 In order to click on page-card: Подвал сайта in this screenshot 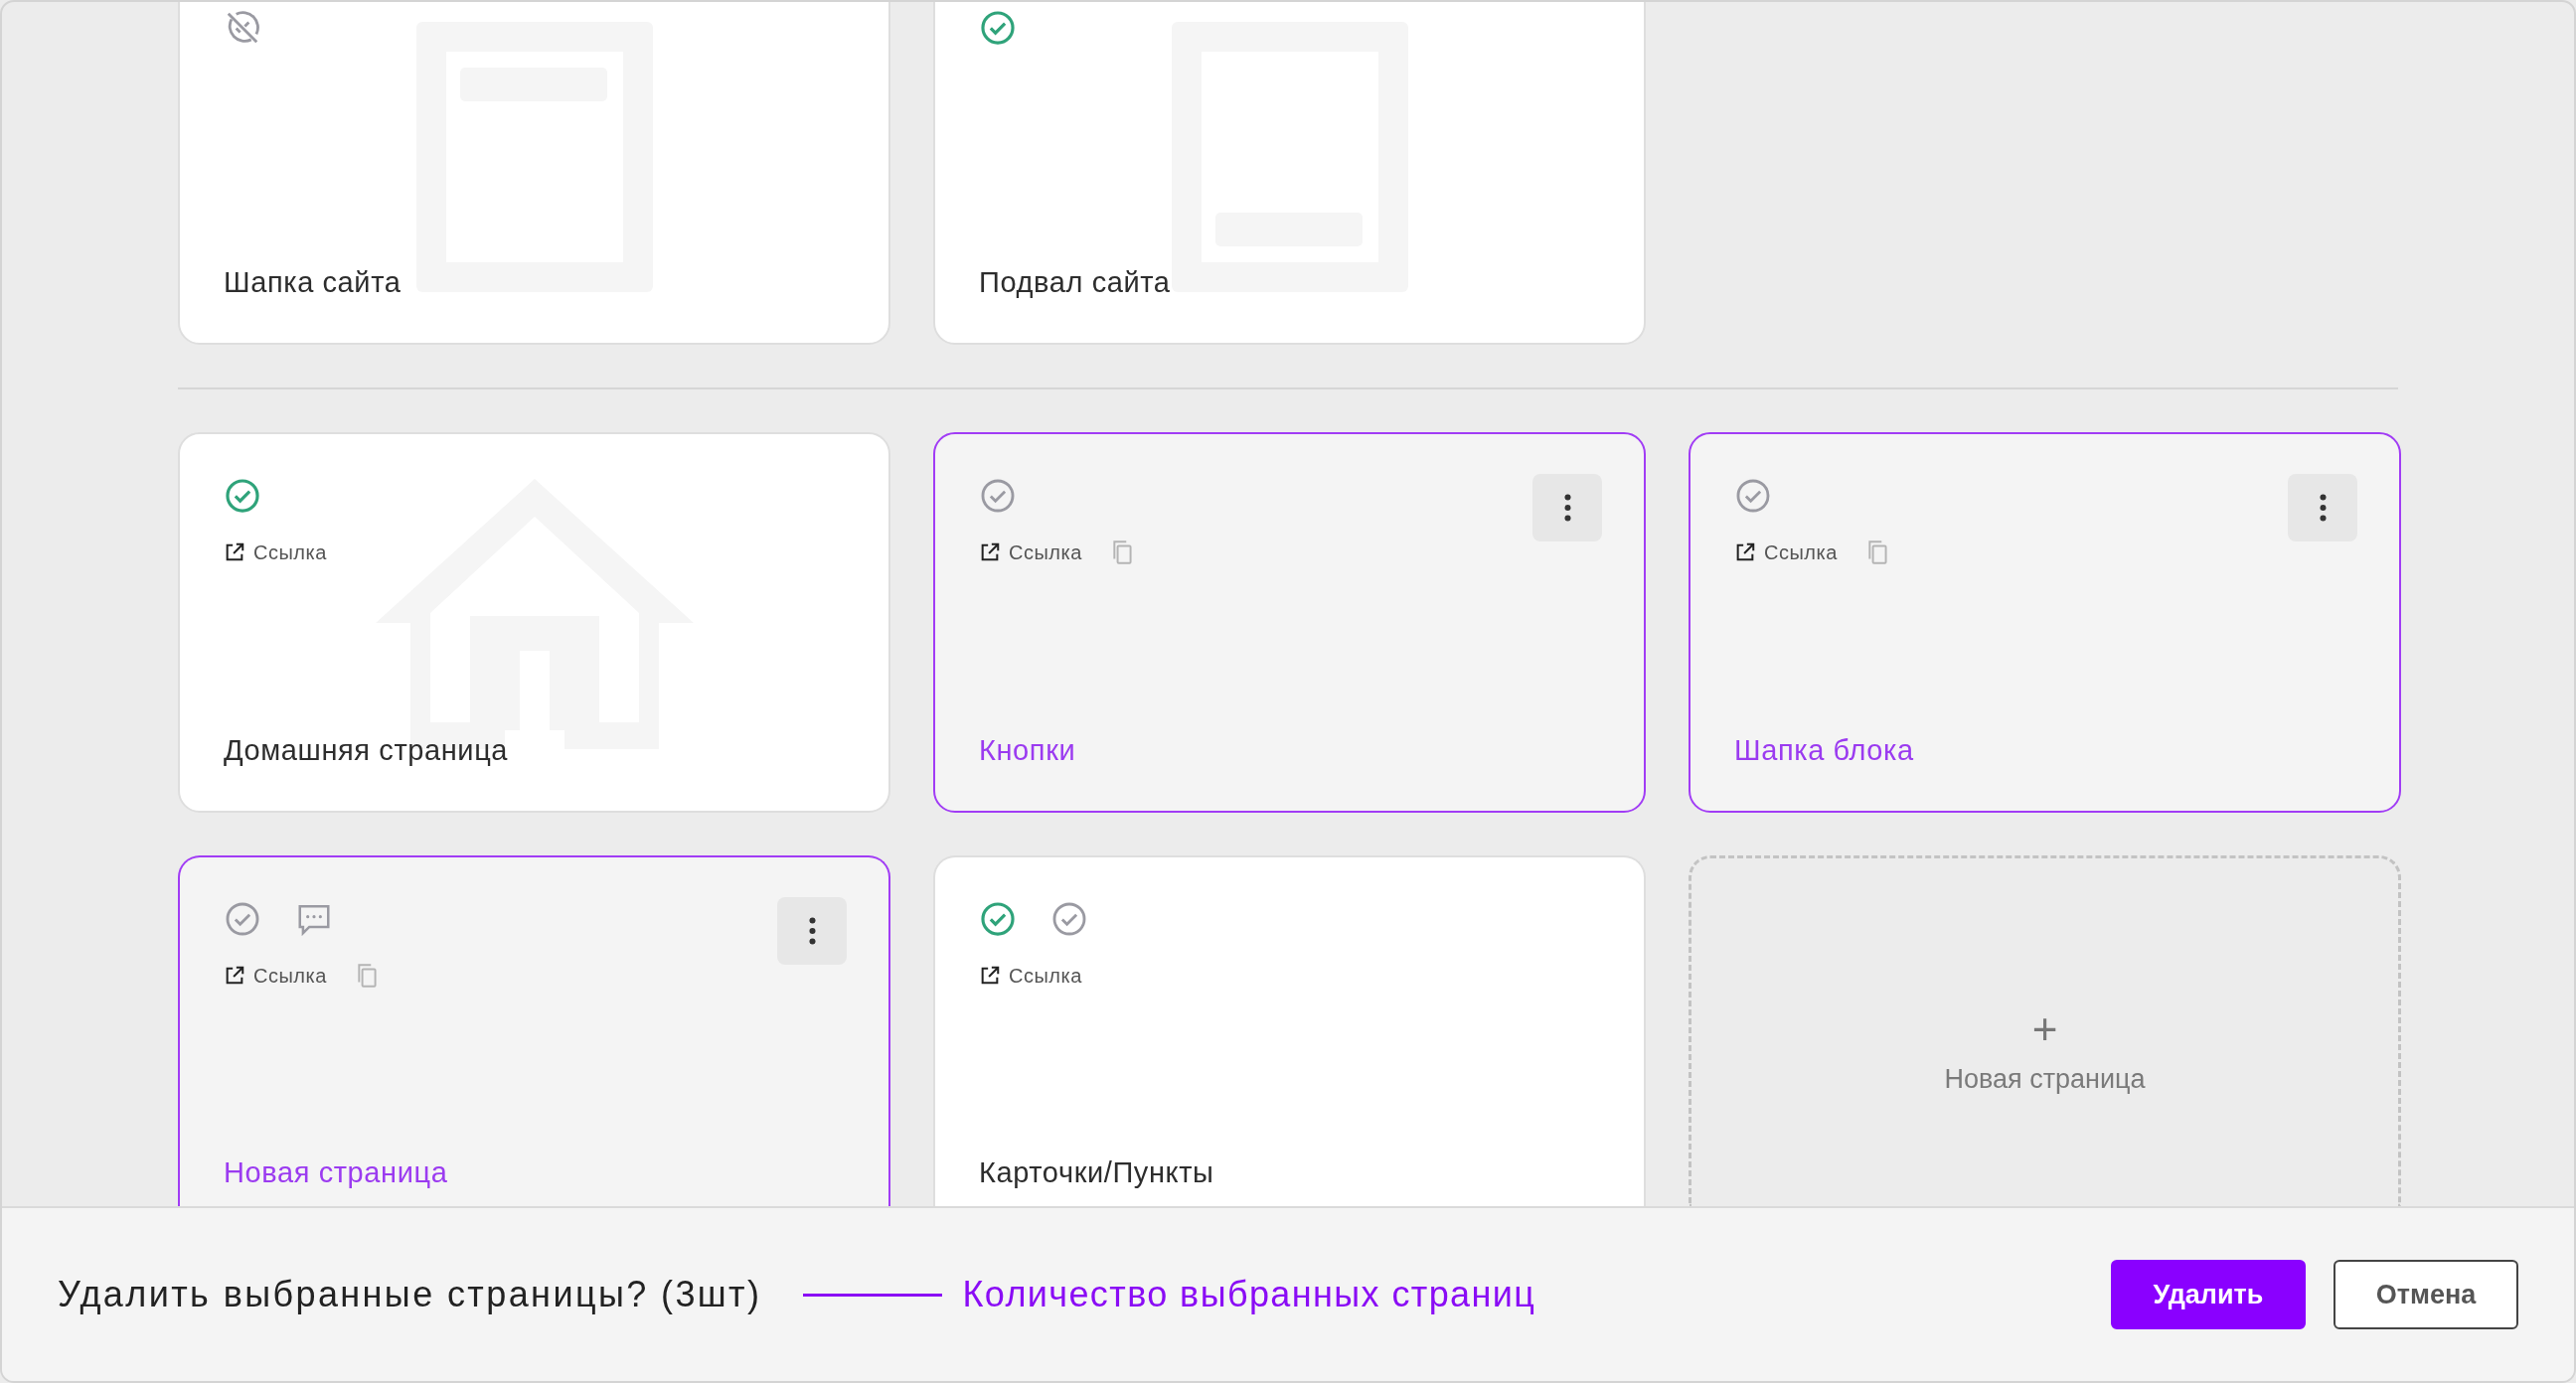, I will do `click(1289, 174)`.